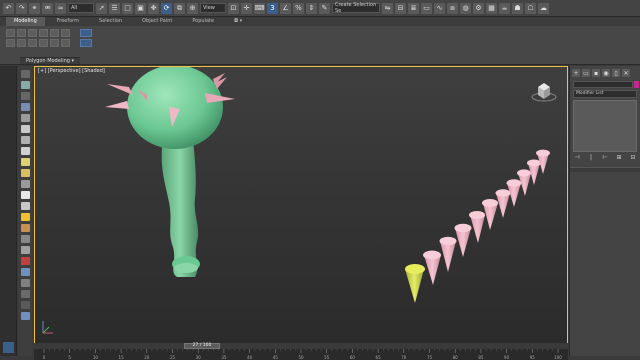 This screenshot has width=640, height=360. What do you see at coordinates (25, 85) in the screenshot?
I see `display-all-icon` at bounding box center [25, 85].